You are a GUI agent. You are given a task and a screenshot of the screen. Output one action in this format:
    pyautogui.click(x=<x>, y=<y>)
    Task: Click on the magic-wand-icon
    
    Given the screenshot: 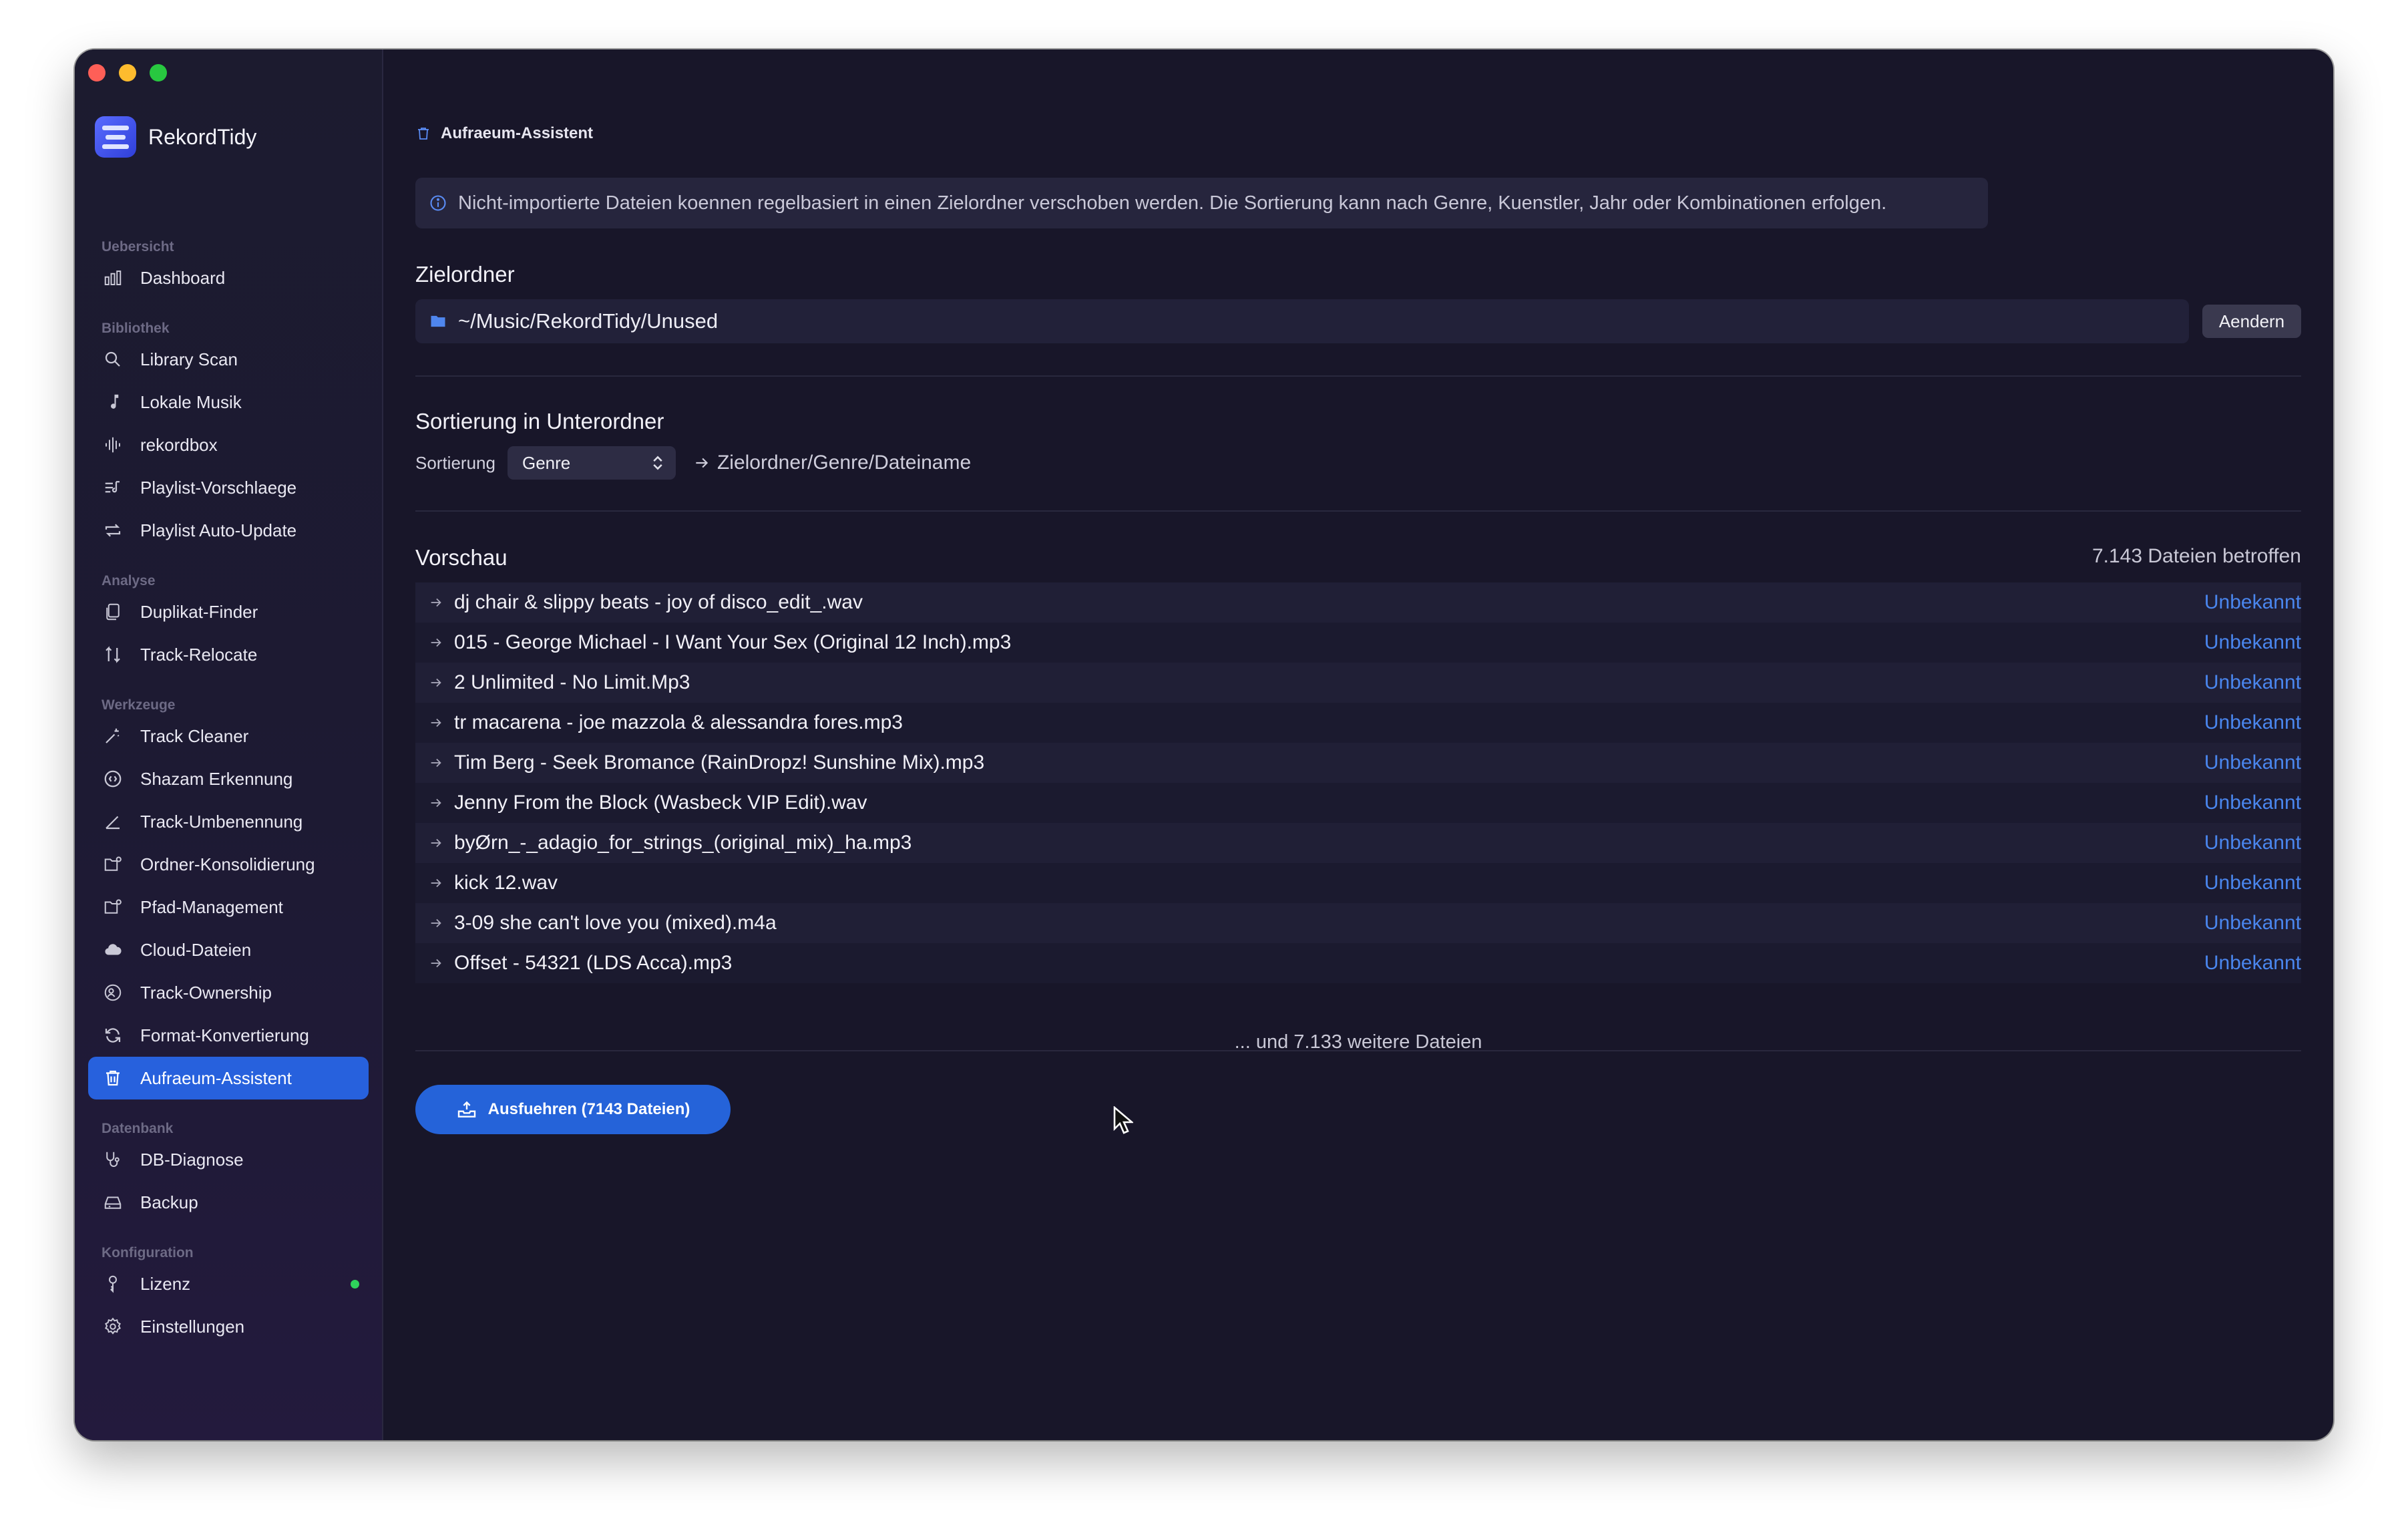 What is the action you would take?
    pyautogui.click(x=113, y=736)
    